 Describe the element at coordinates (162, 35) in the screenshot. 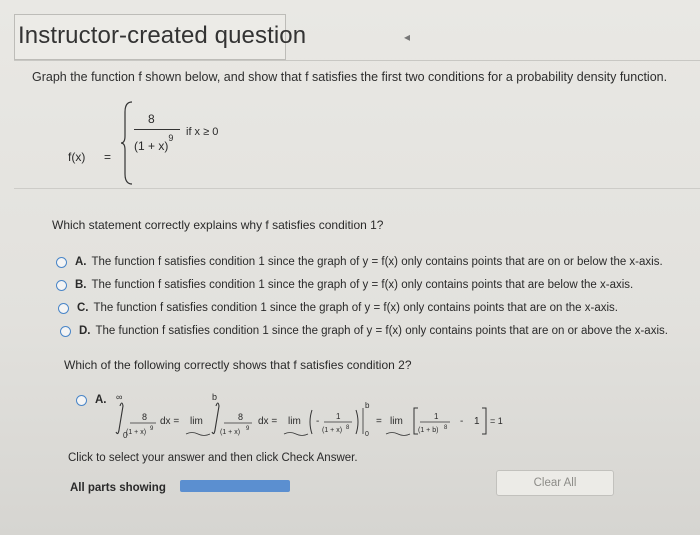

I see `page-title: Instructor-created question` at that location.